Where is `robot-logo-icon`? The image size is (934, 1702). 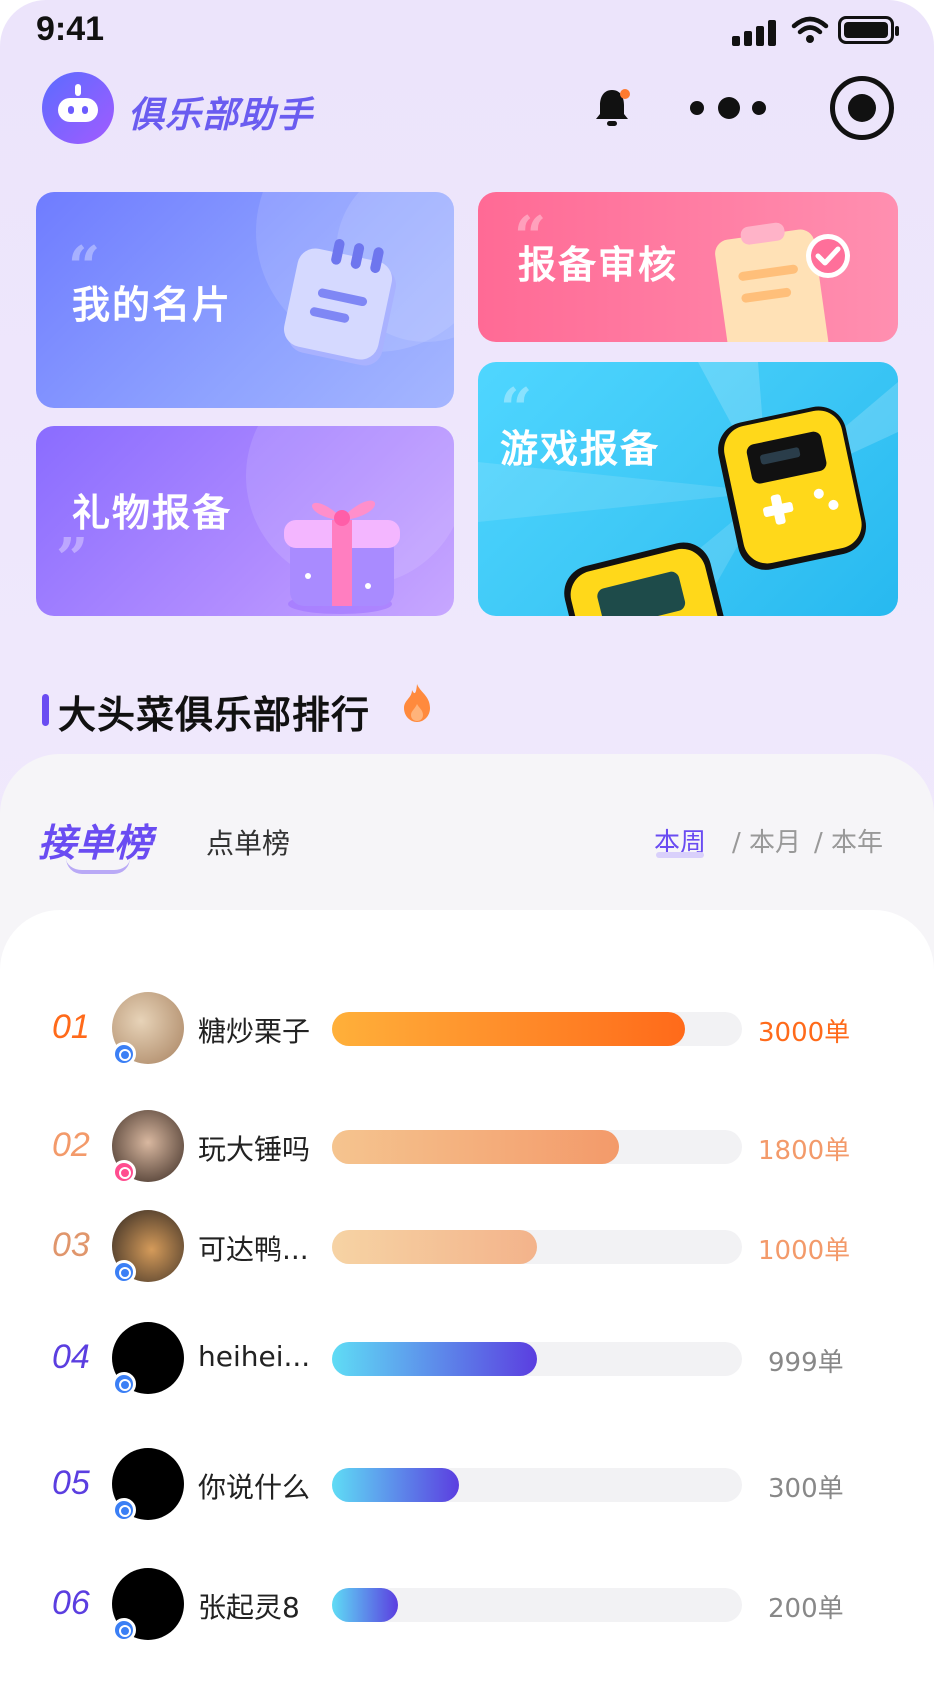
robot-logo-icon is located at coordinates (78, 108).